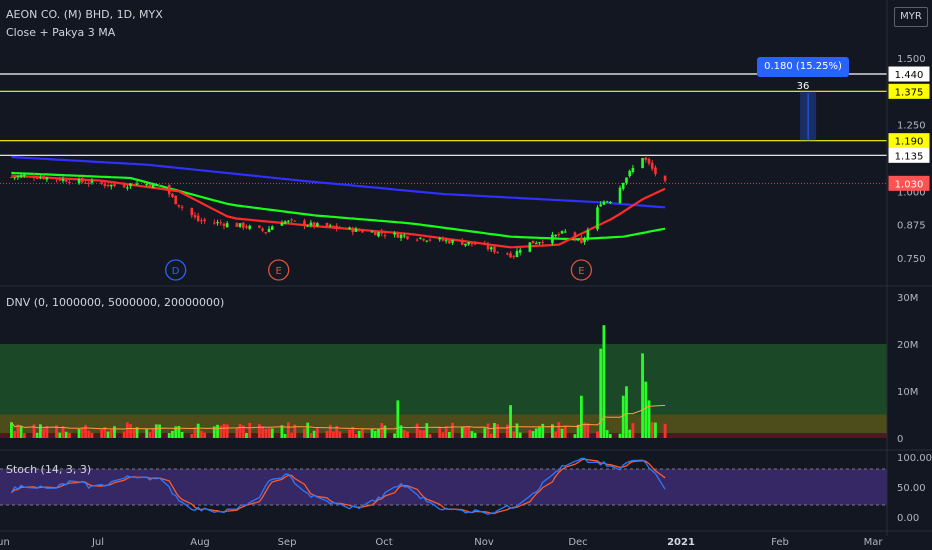 The width and height of the screenshot is (932, 550). I want to click on volume-tick-label: 20M, so click(907, 345).